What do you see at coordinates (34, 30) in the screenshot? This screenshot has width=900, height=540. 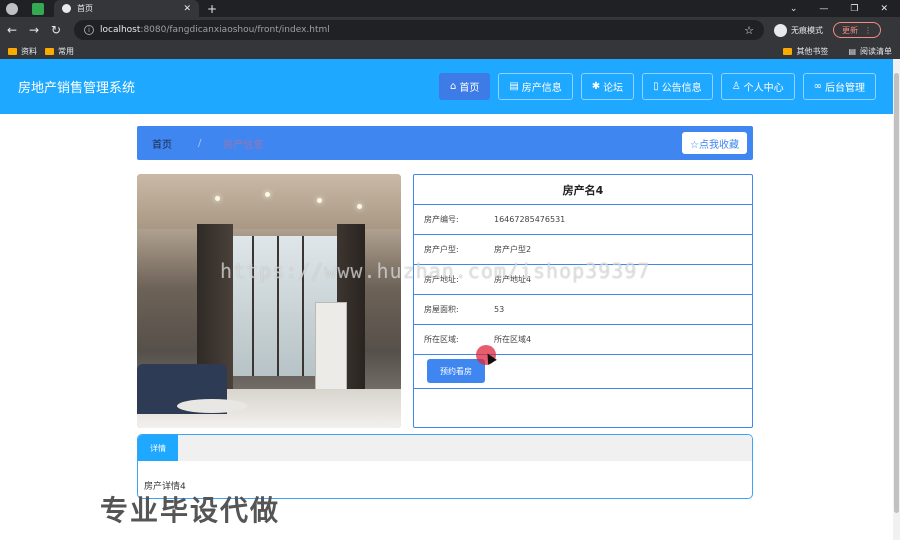 I see `forward-icon: →` at bounding box center [34, 30].